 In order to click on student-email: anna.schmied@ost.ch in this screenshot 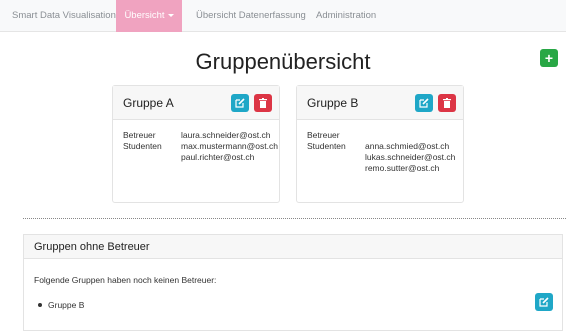, I will do `click(407, 146)`.